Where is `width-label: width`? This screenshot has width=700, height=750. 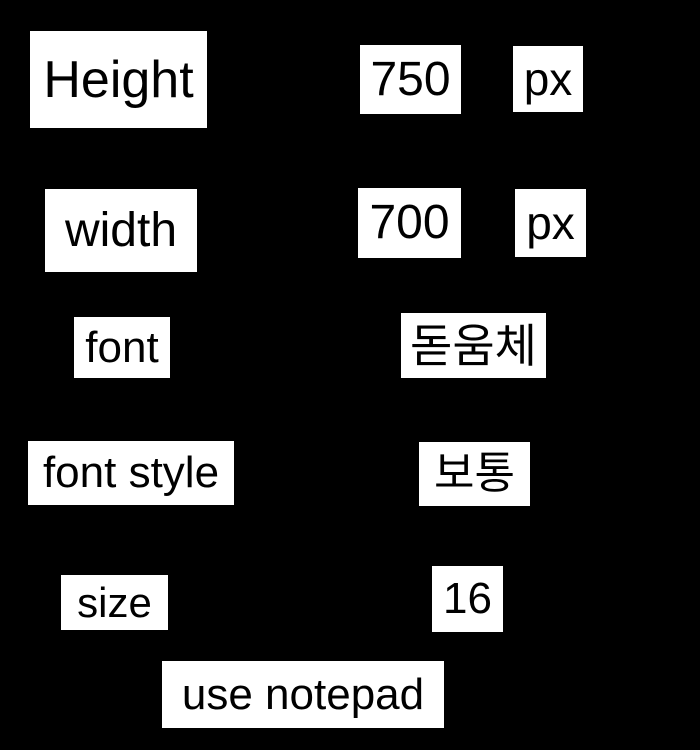 width-label: width is located at coordinates (121, 230).